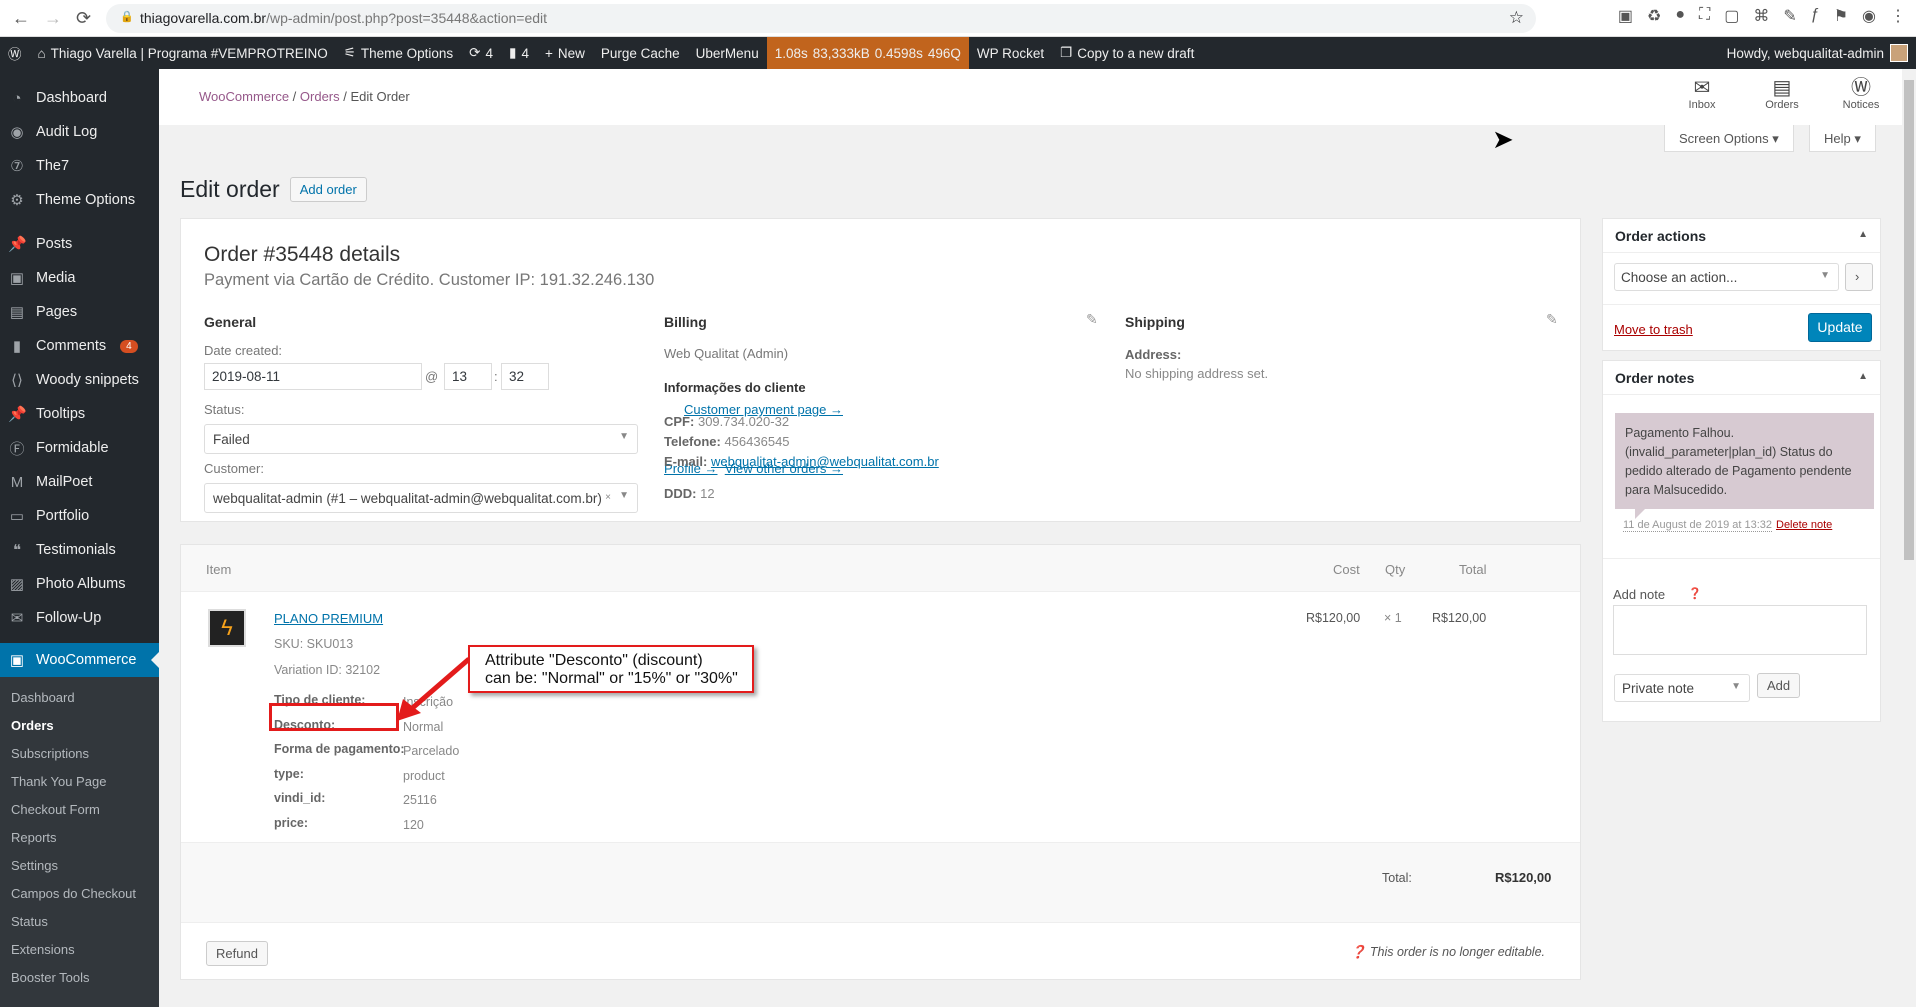 This screenshot has width=1916, height=1007. I want to click on star-icon: ☆, so click(1516, 18).